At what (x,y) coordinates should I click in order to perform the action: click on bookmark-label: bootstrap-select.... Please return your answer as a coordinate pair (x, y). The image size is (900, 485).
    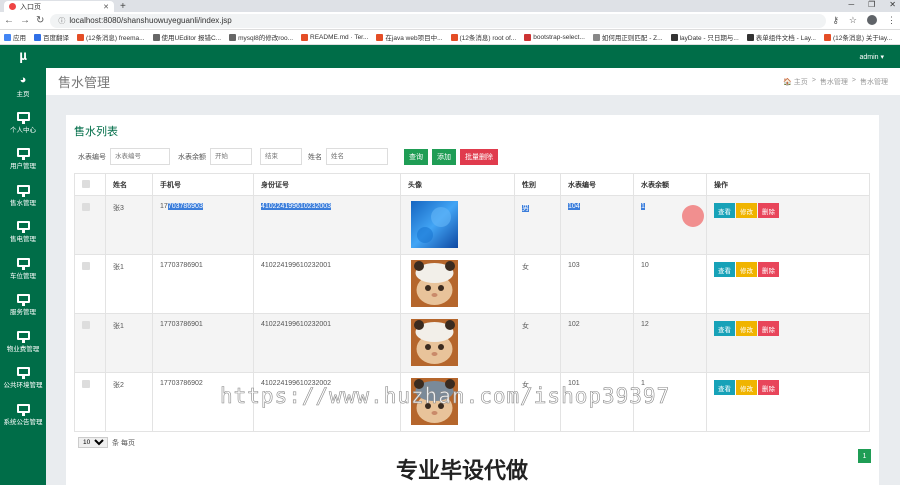
    Looking at the image, I should click on (559, 37).